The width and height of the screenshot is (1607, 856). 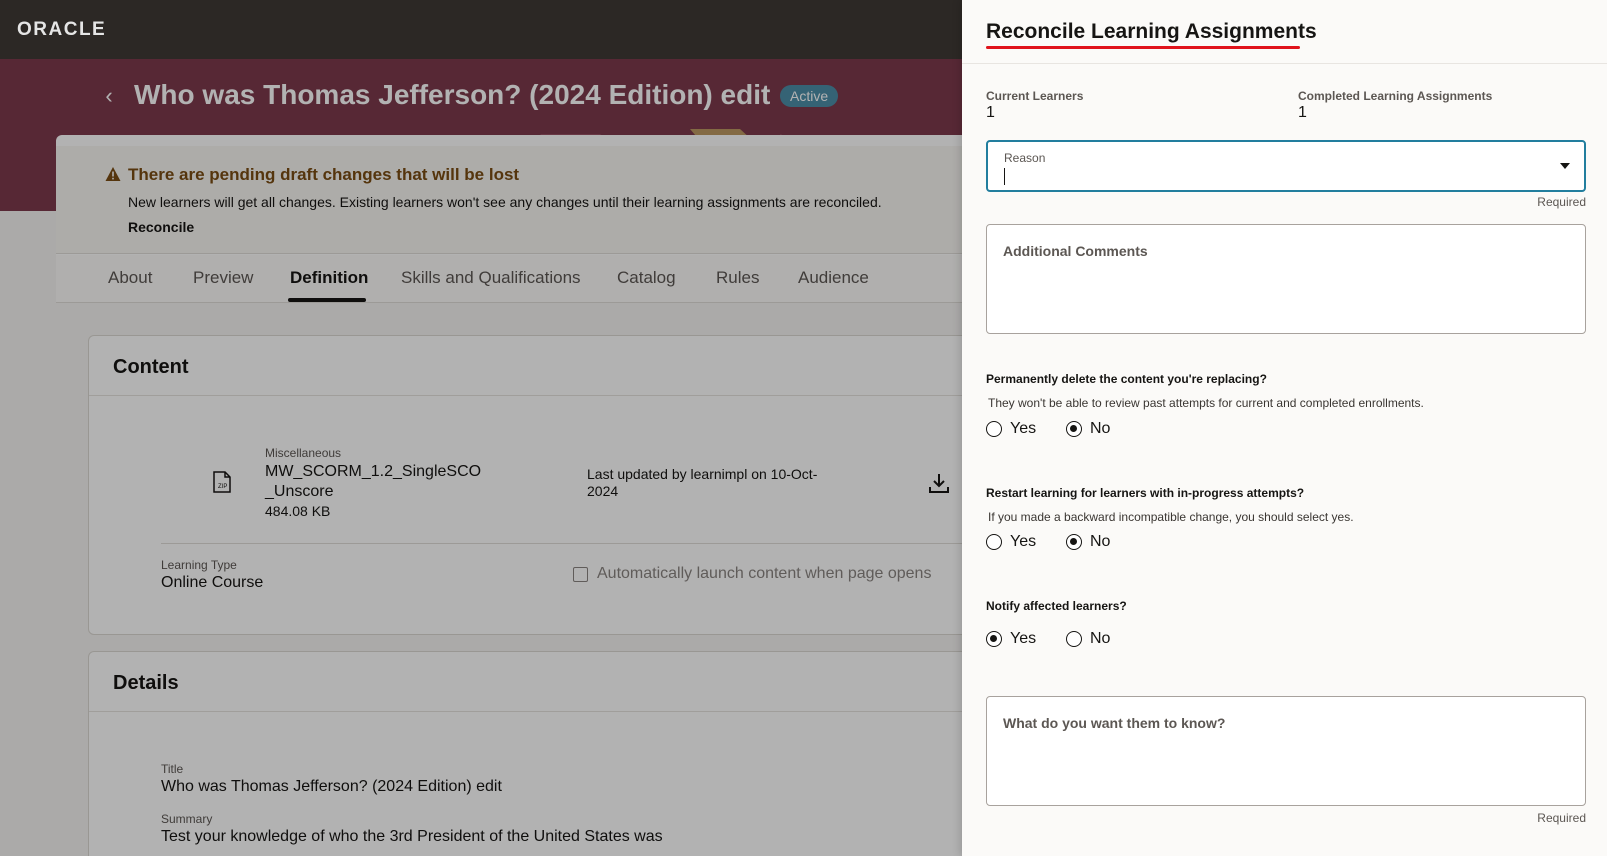 I want to click on modal-scrim-top, so click(x=481, y=29).